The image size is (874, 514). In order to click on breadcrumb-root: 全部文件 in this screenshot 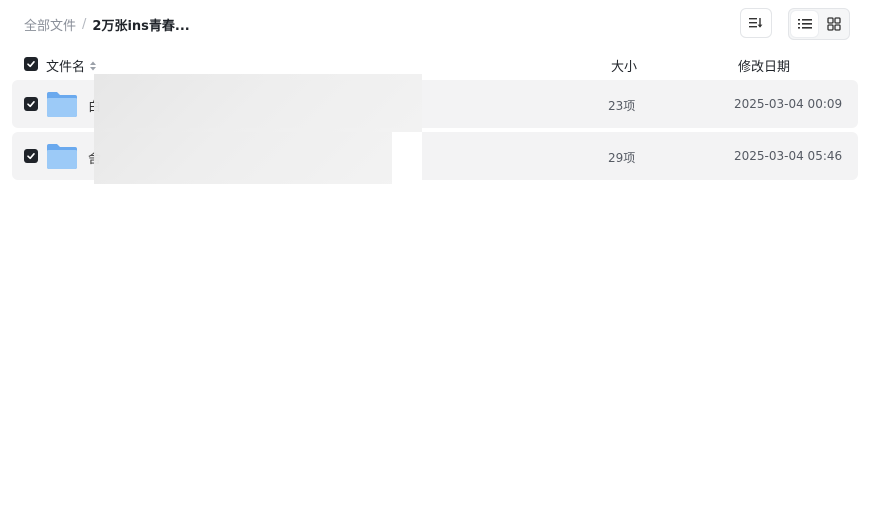, I will do `click(50, 24)`.